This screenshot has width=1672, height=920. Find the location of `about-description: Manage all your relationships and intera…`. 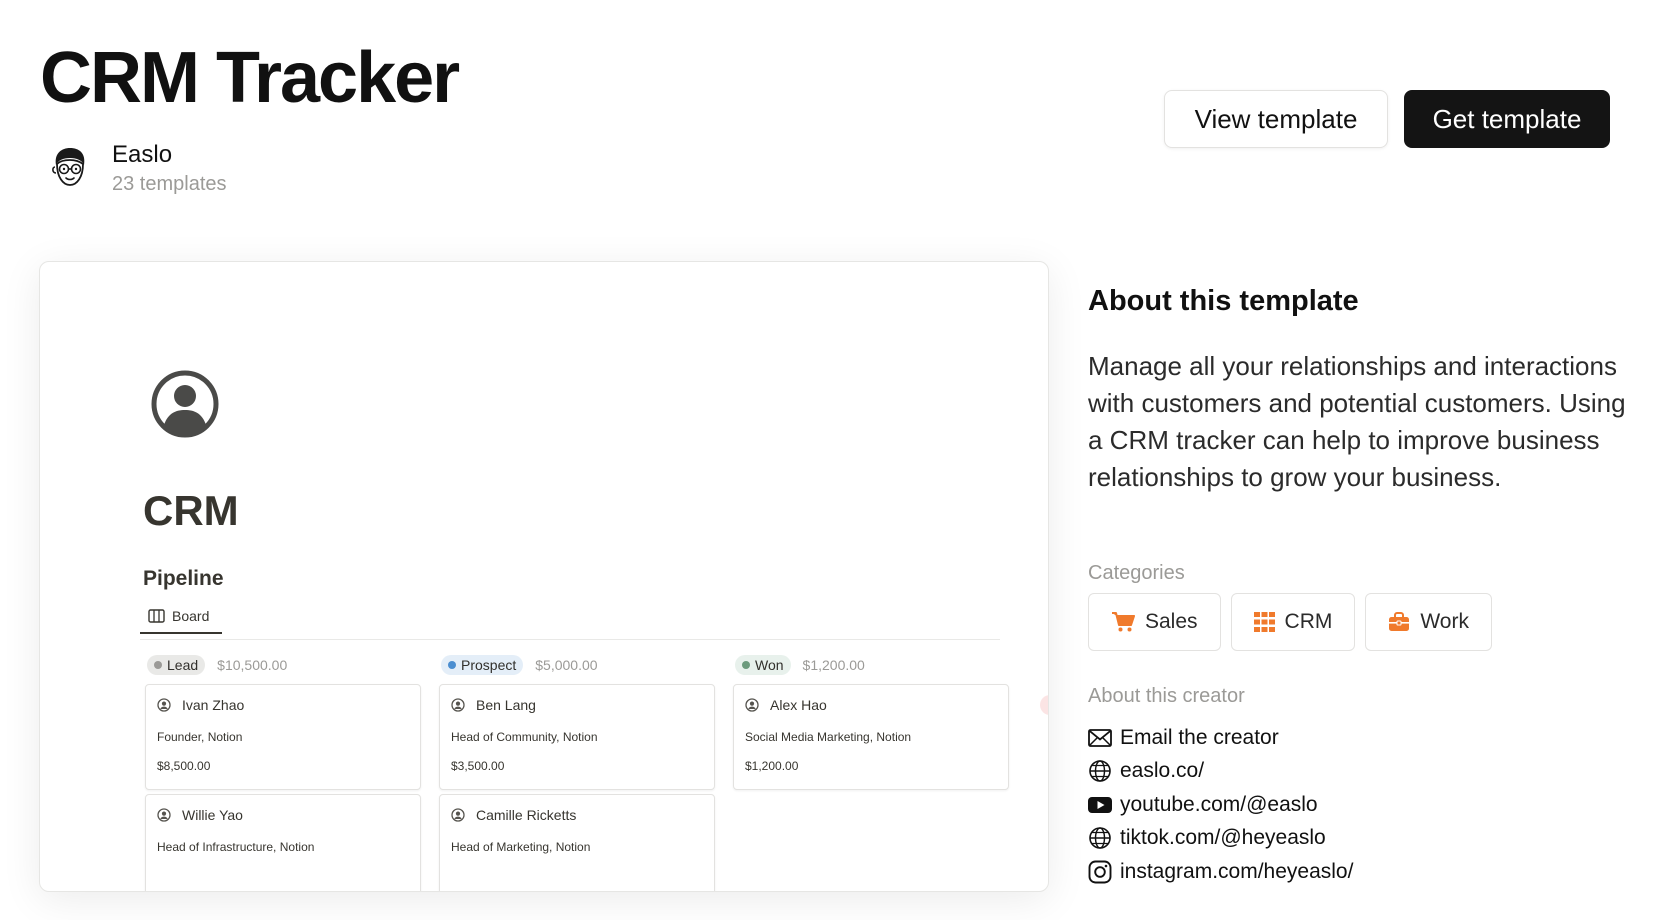

about-description: Manage all your relationships and intera… is located at coordinates (1357, 421).